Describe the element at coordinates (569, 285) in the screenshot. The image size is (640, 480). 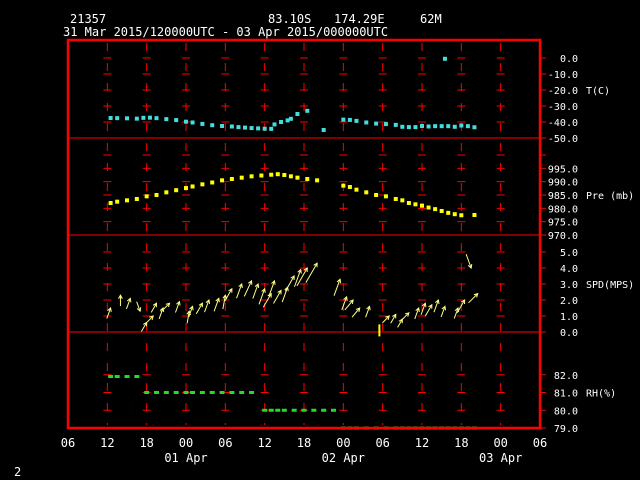
I see `y-tick-label: 3.0` at that location.